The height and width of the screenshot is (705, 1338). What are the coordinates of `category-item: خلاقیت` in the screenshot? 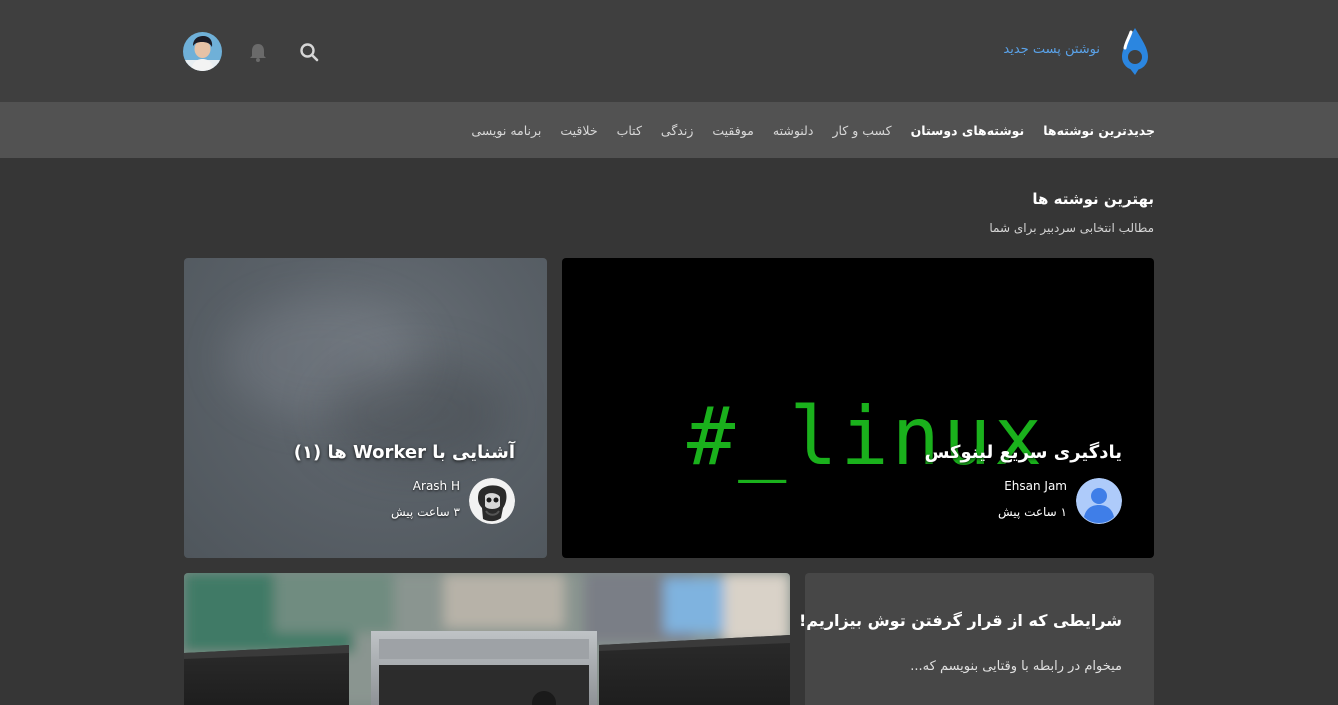 It's located at (578, 130).